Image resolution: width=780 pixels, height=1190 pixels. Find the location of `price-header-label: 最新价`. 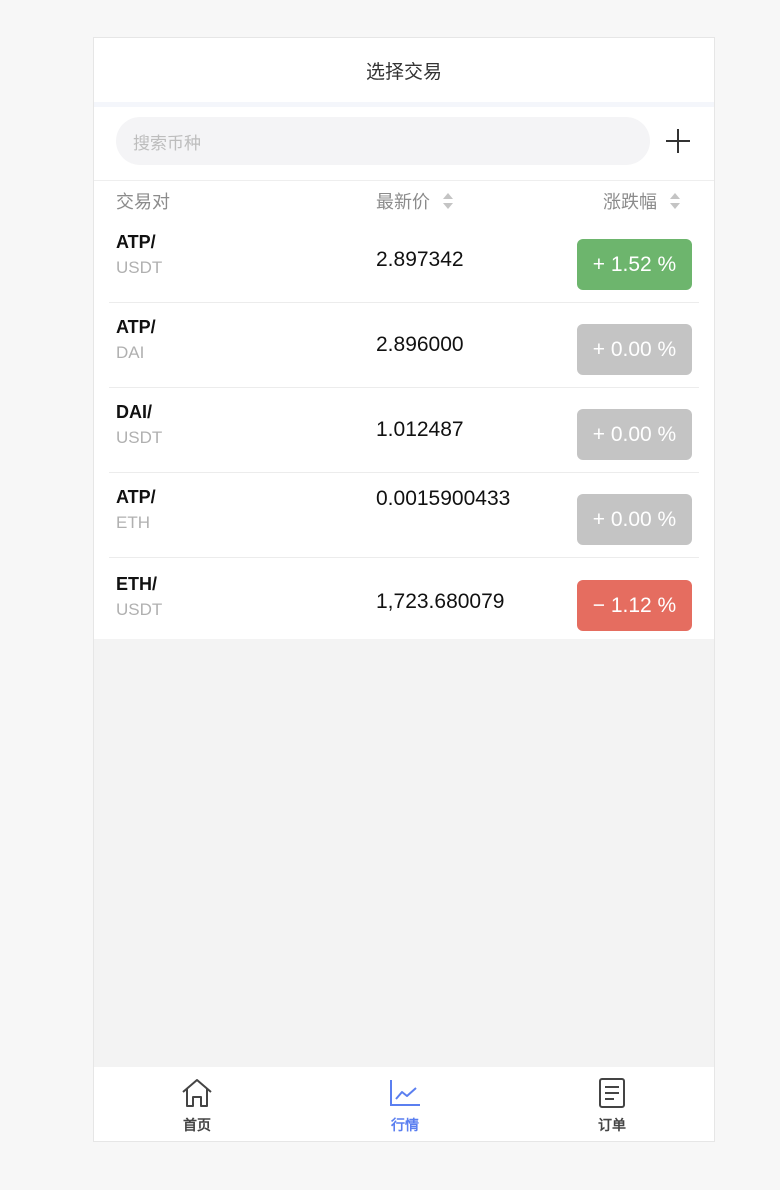

price-header-label: 最新价 is located at coordinates (403, 202).